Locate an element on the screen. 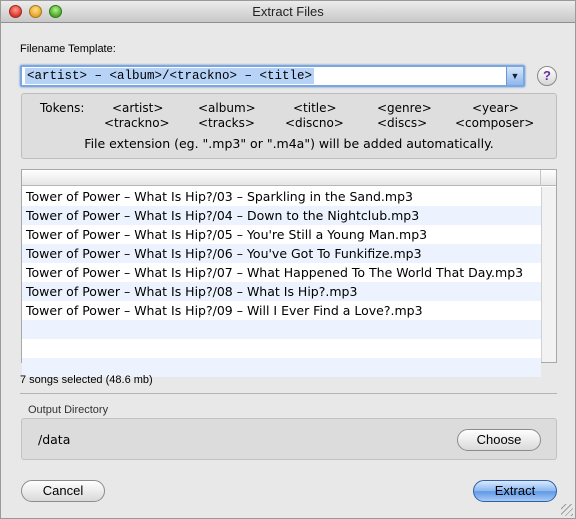  token-tracks: <tracks> is located at coordinates (226, 123).